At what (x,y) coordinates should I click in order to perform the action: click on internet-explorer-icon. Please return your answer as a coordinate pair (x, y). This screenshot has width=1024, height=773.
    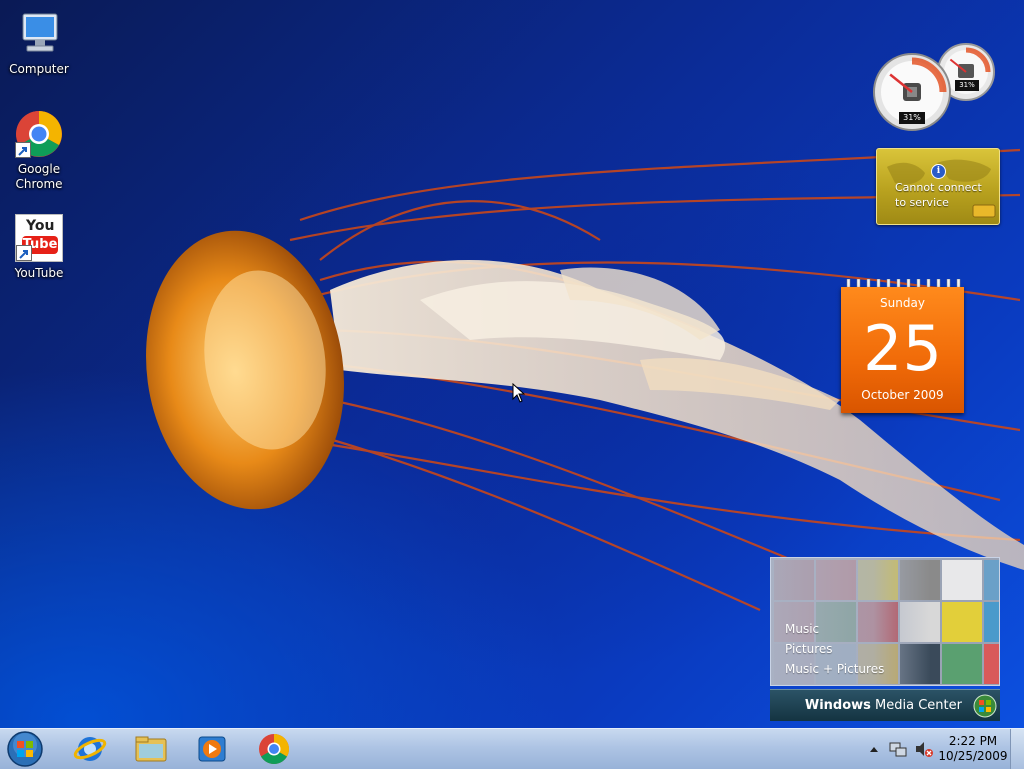
    Looking at the image, I should click on (90, 749).